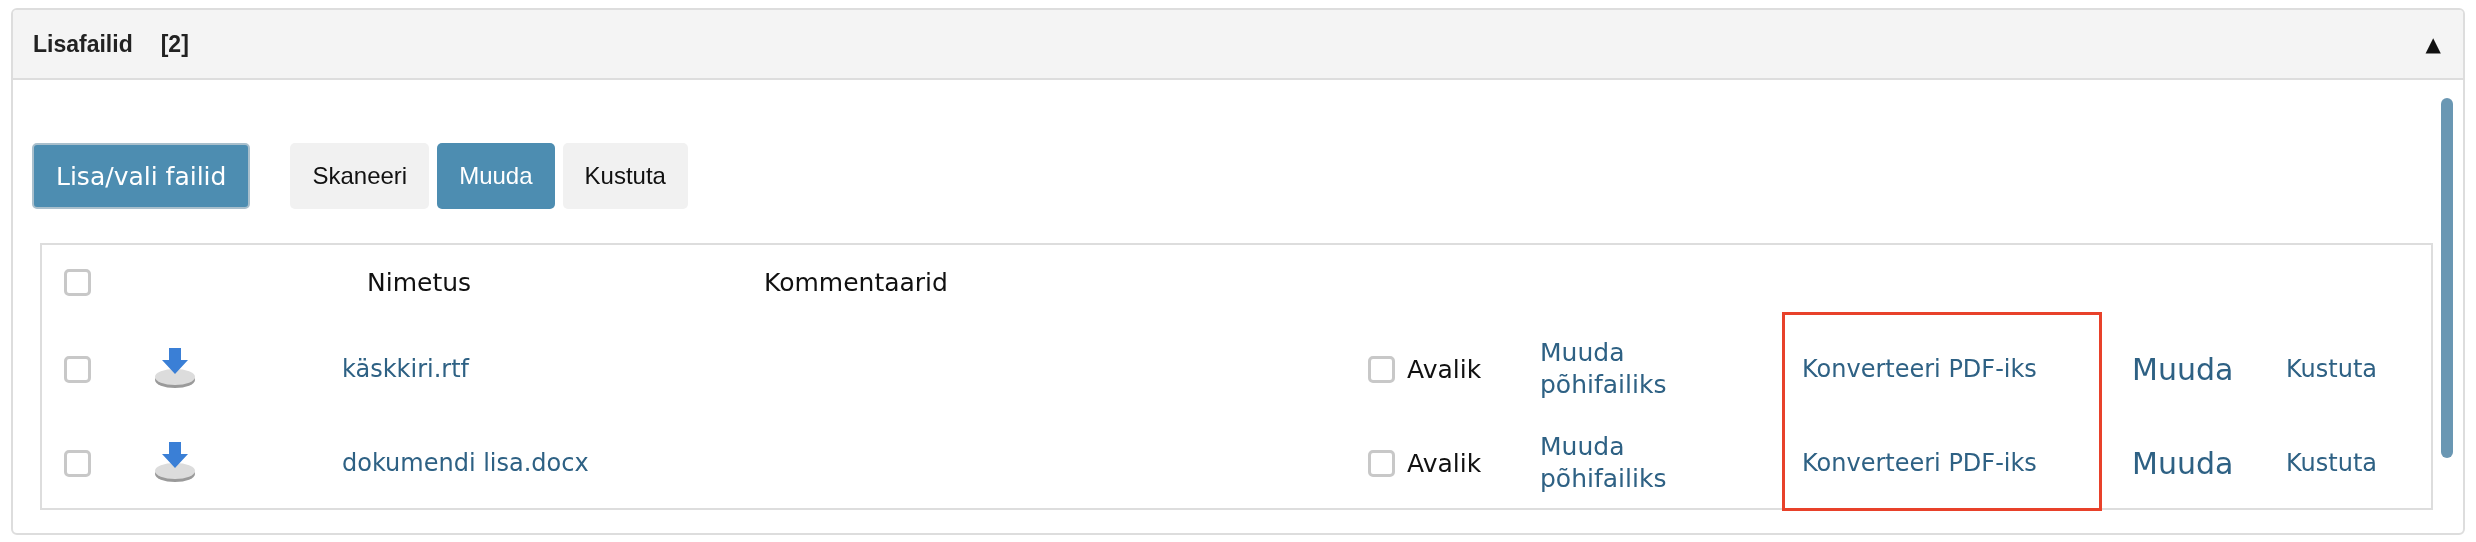  Describe the element at coordinates (406, 369) in the screenshot. I see `file-name-link: käskkiri.rtf` at that location.